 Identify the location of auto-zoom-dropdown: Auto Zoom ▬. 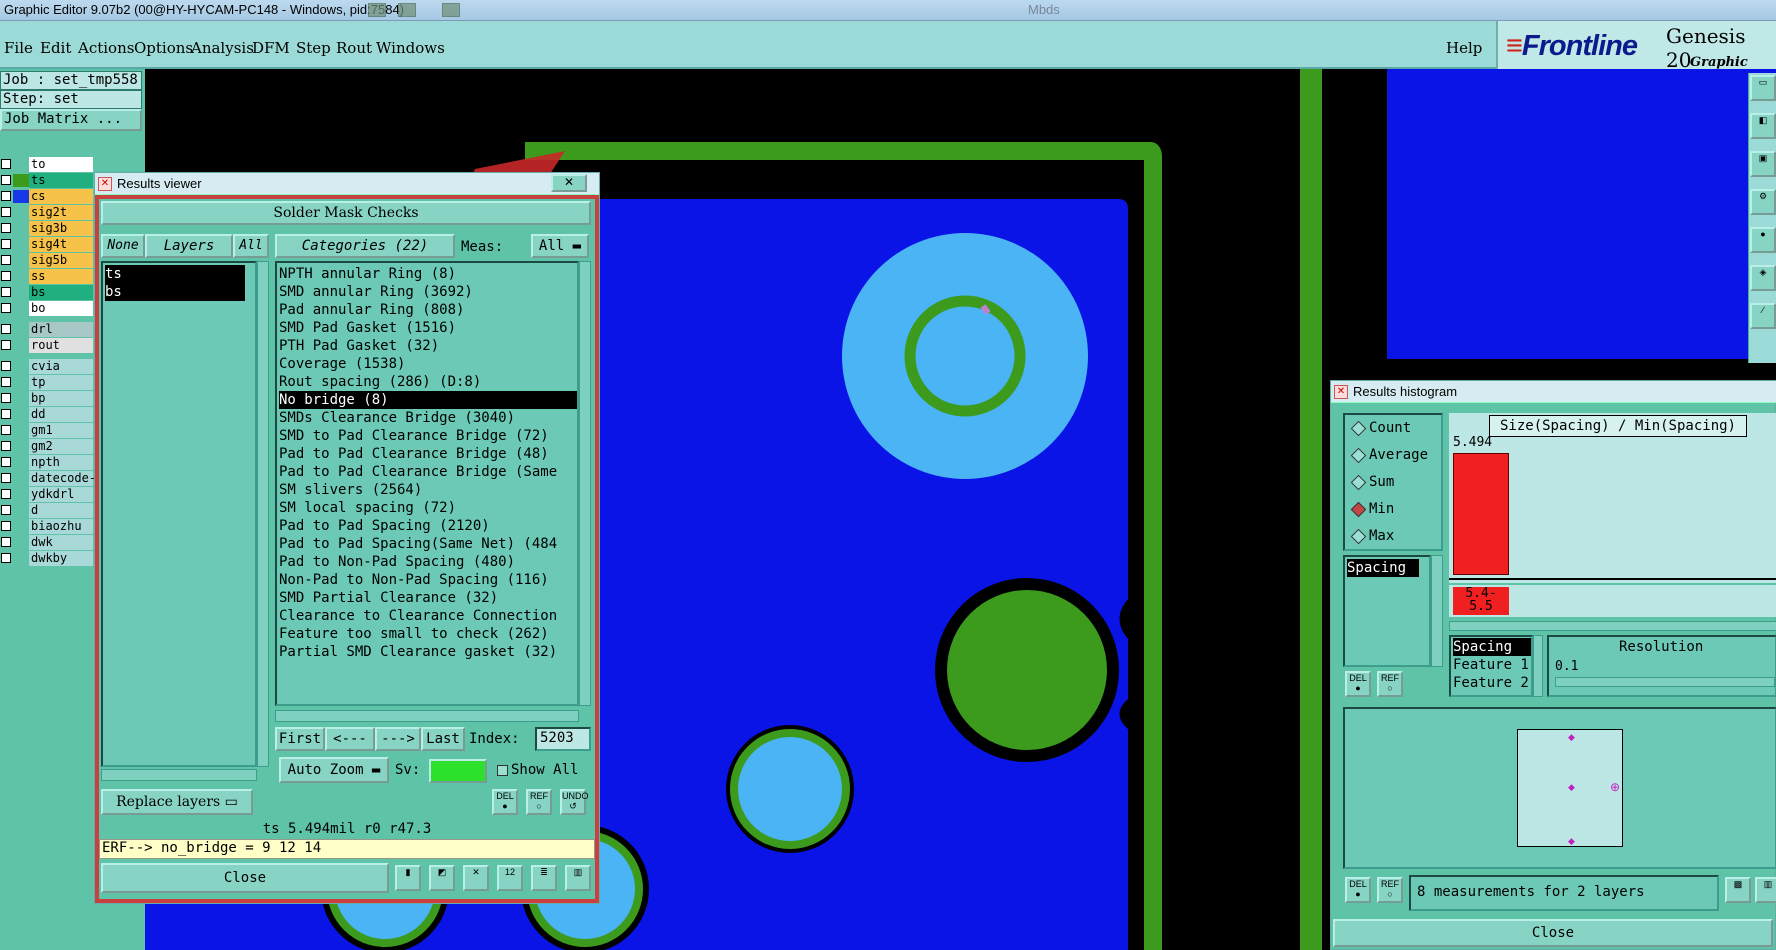
(334, 770).